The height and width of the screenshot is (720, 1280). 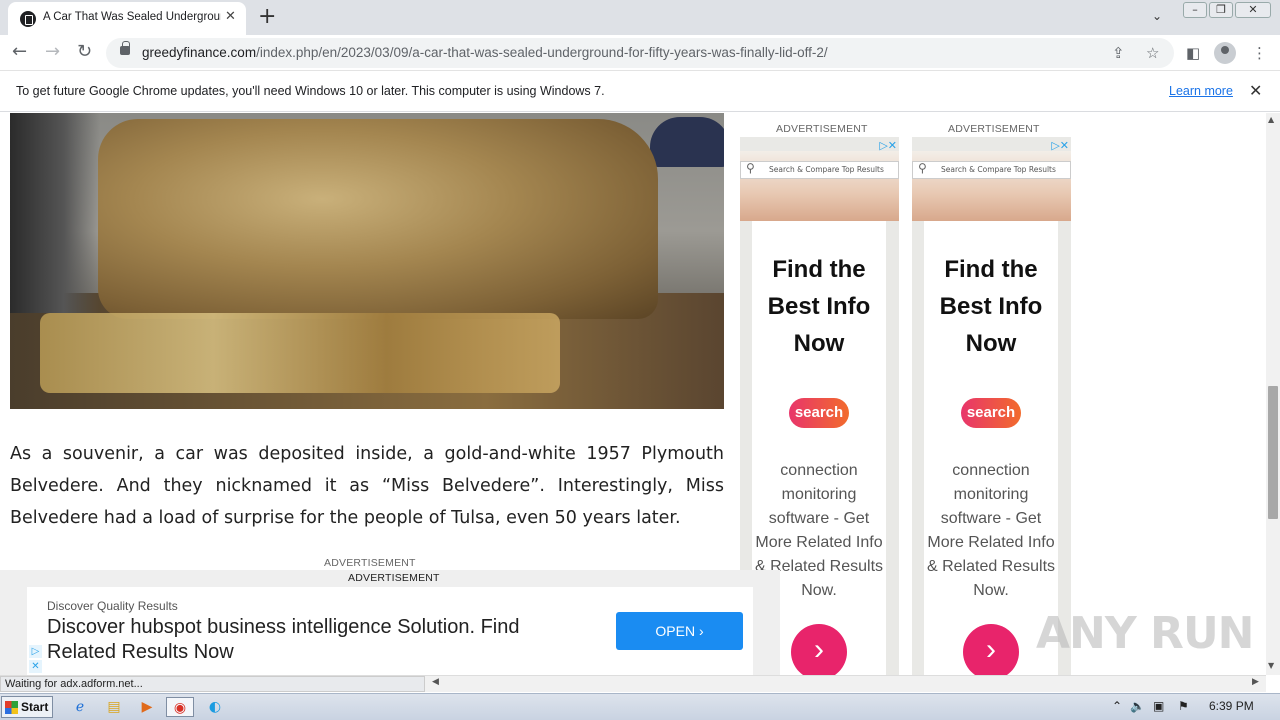 I want to click on side-ad-label-1: ADVERTISEMENT, so click(x=822, y=129).